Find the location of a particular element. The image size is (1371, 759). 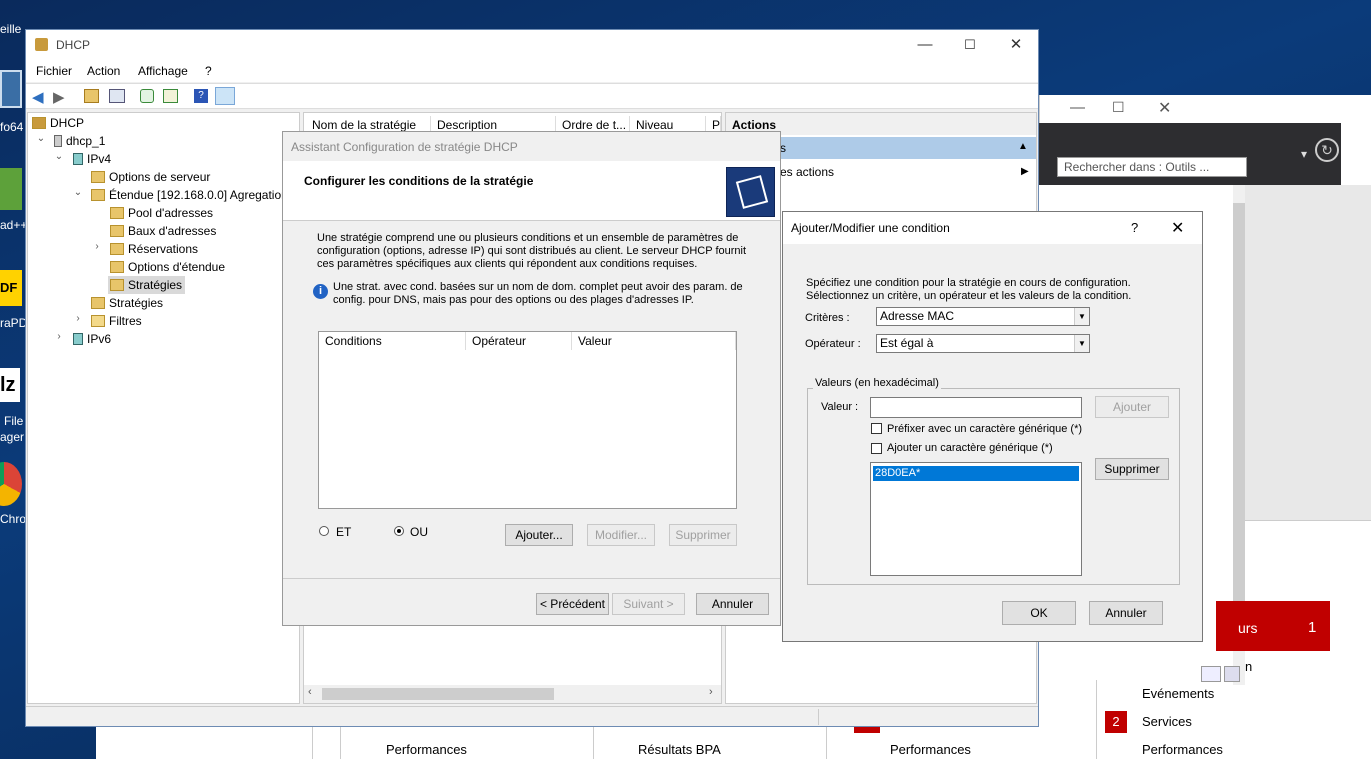

up-folder-icon is located at coordinates (91, 96).